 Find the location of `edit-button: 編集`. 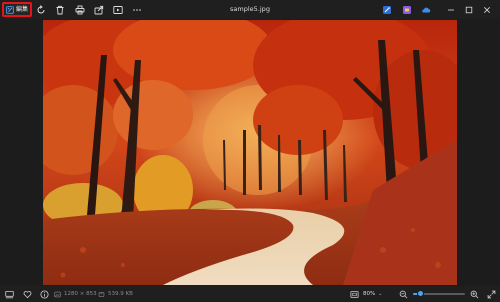

edit-button: 編集 is located at coordinates (17, 9).